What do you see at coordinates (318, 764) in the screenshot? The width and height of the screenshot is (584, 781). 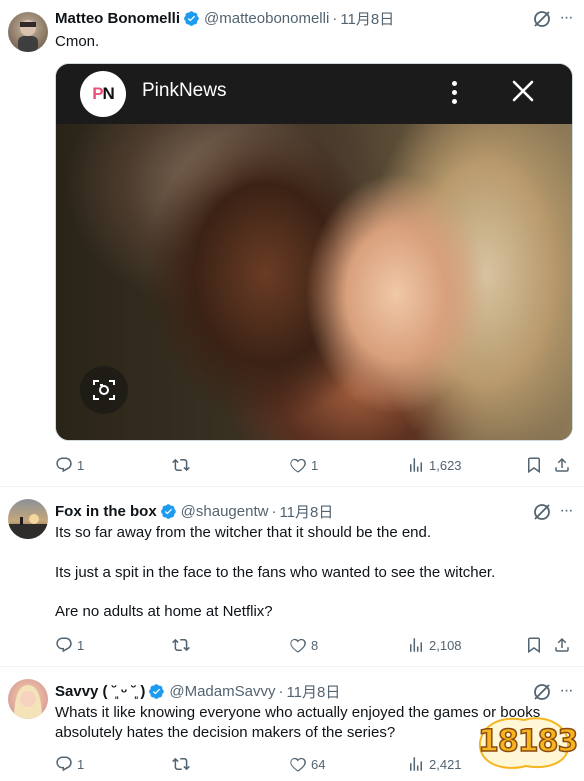 I see `like-count: 64` at bounding box center [318, 764].